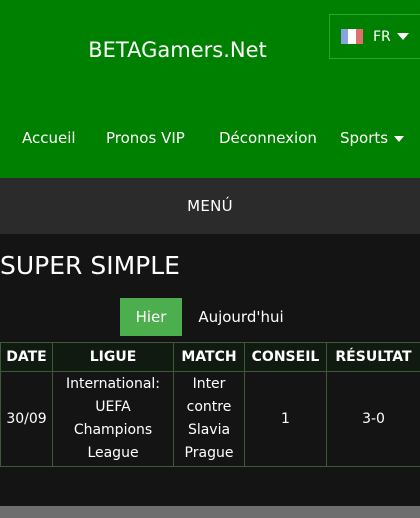 This screenshot has width=420, height=518. I want to click on menu-toggle: MENÚ, so click(210, 206).